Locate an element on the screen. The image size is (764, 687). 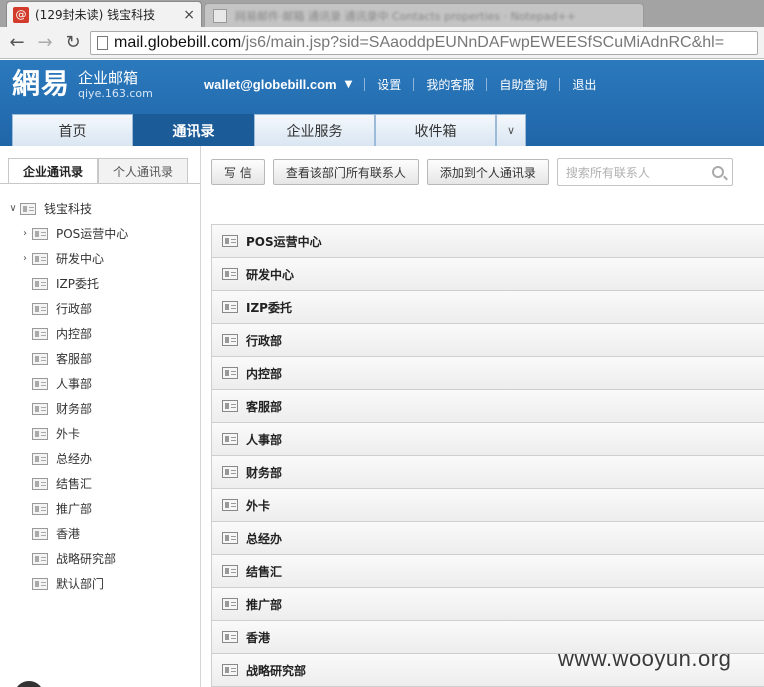
chevron-down-icon: ∨ is located at coordinates (13, 208).